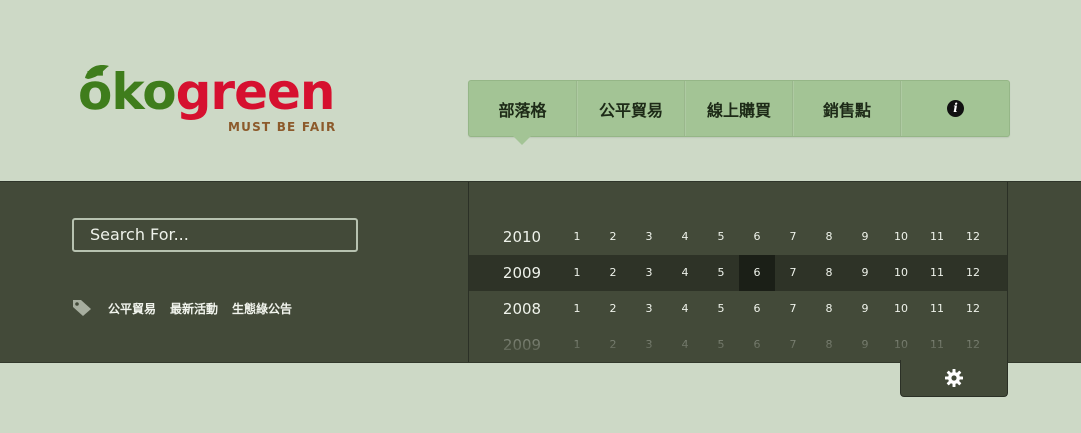  Describe the element at coordinates (739, 108) in the screenshot. I see `nav-item-online-shop: 線上購買` at that location.